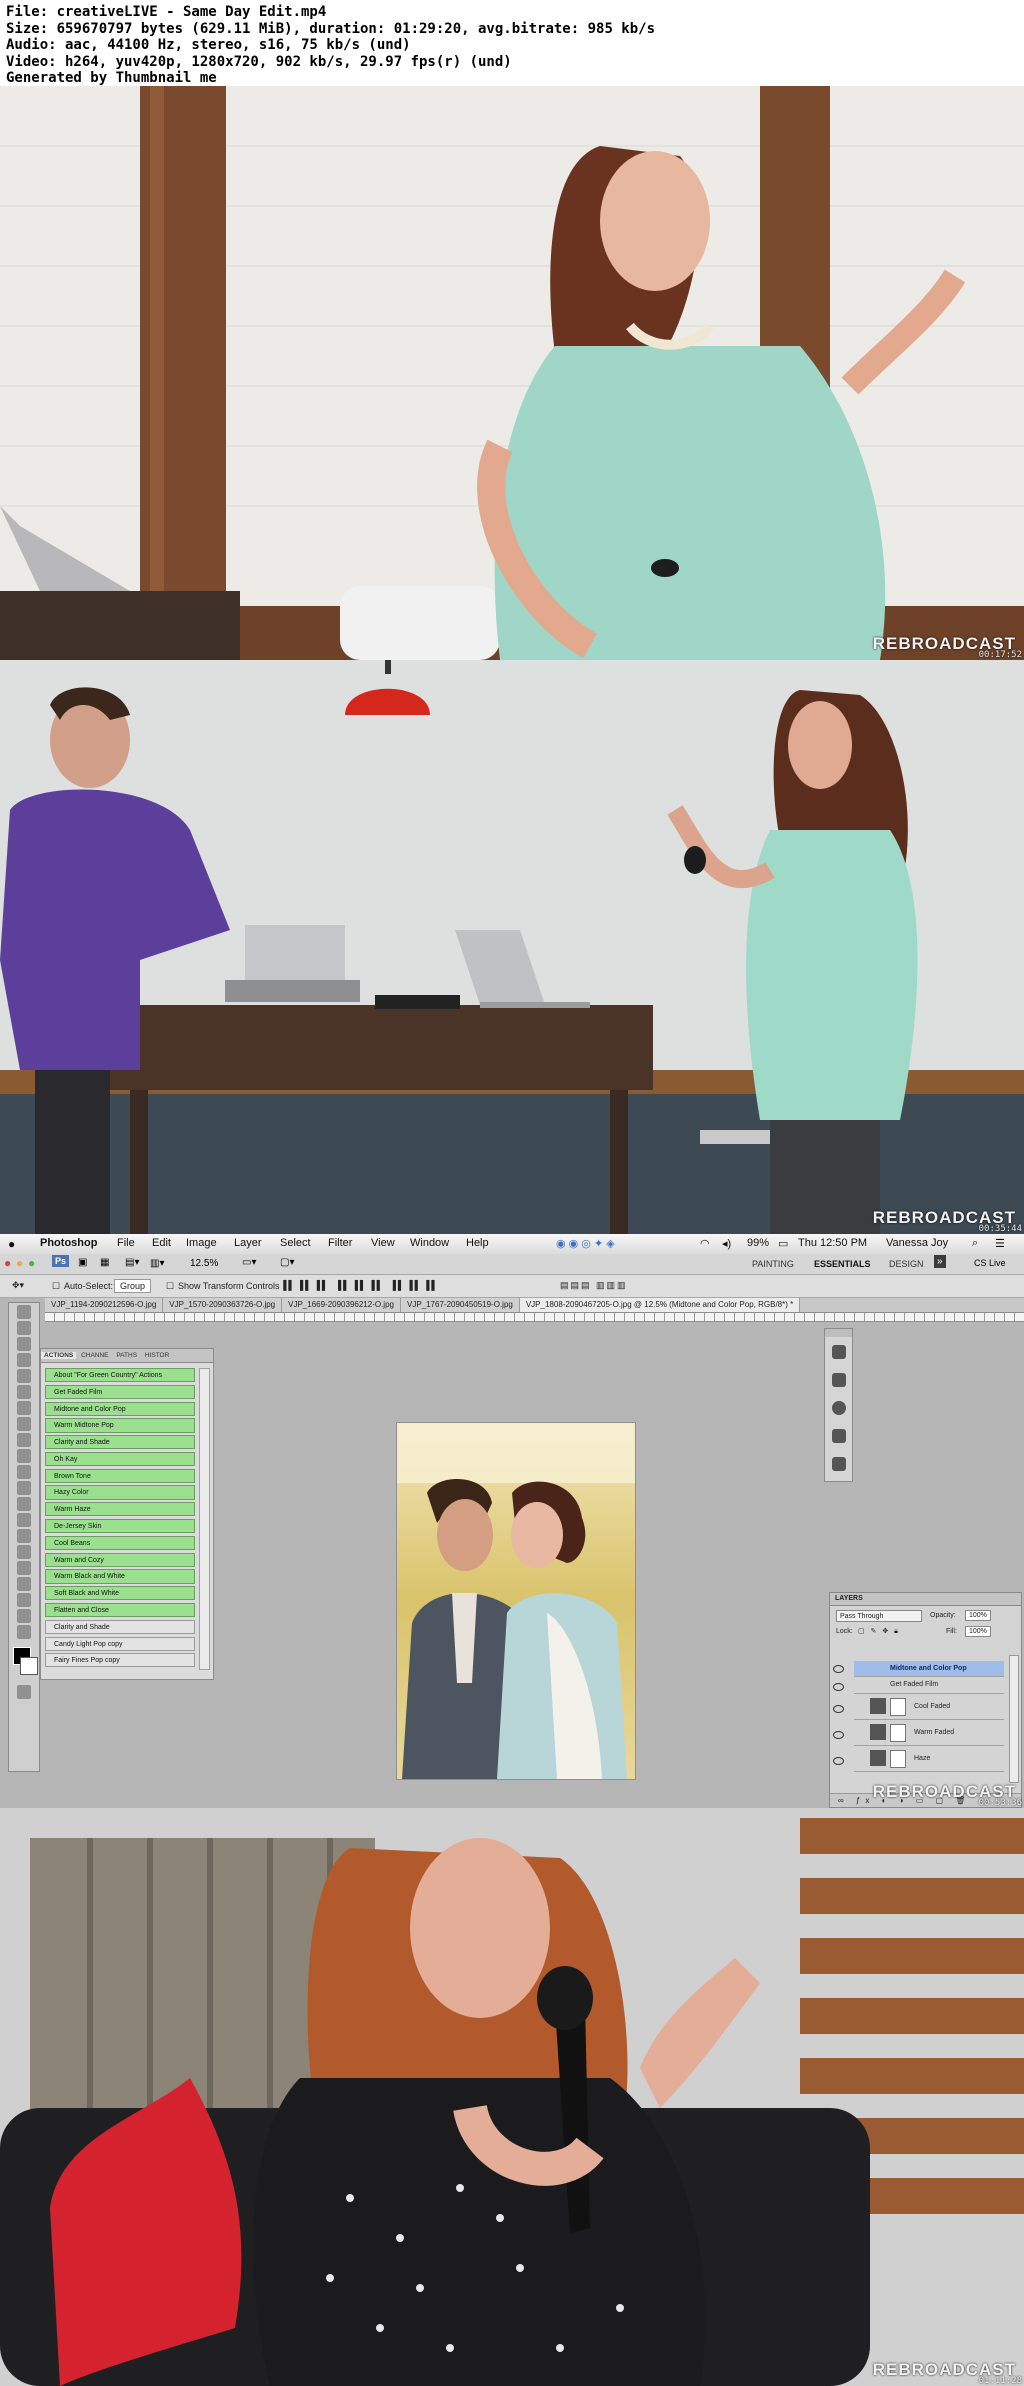 The height and width of the screenshot is (2386, 1024). Describe the element at coordinates (24, 1488) in the screenshot. I see `gradient-tool-icon` at that location.